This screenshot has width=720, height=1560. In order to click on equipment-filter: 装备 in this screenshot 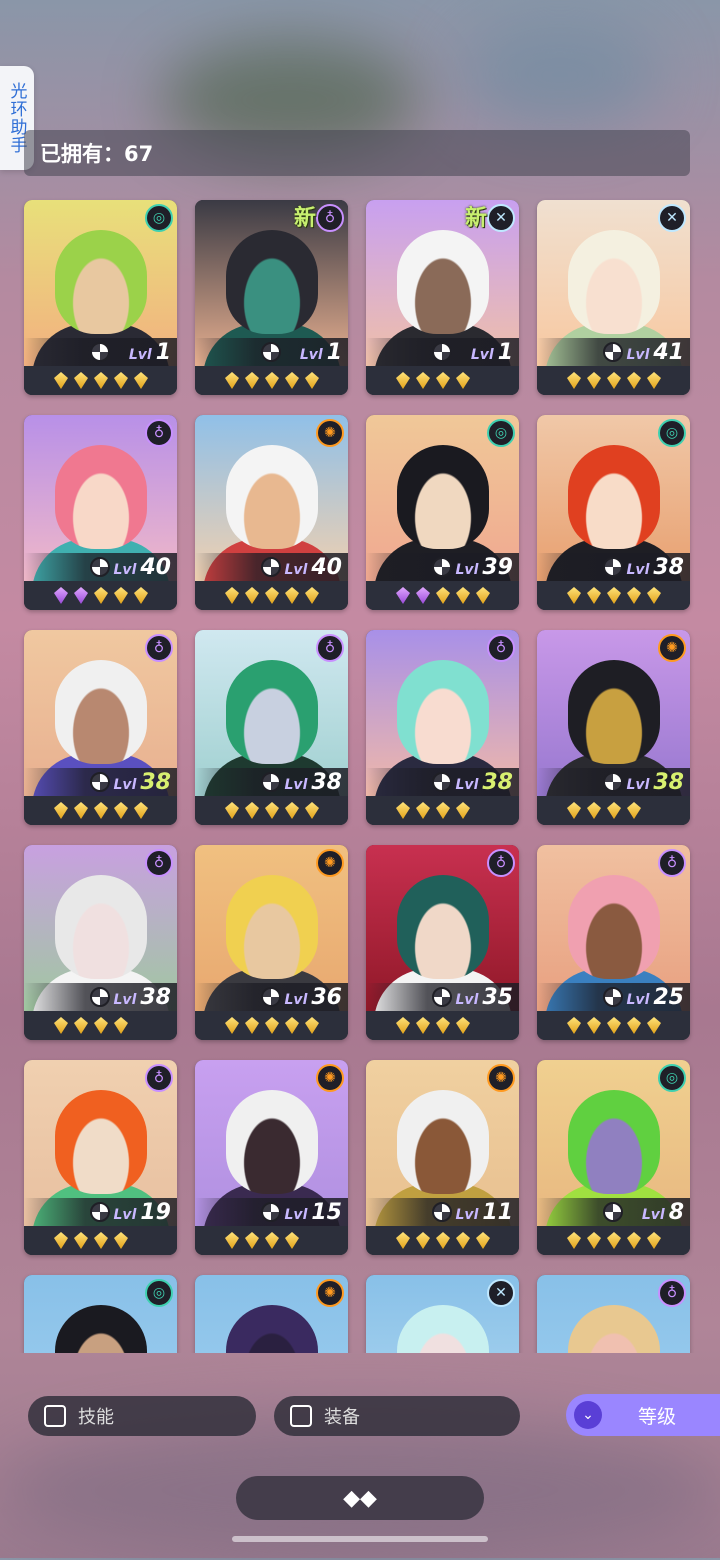, I will do `click(397, 1416)`.